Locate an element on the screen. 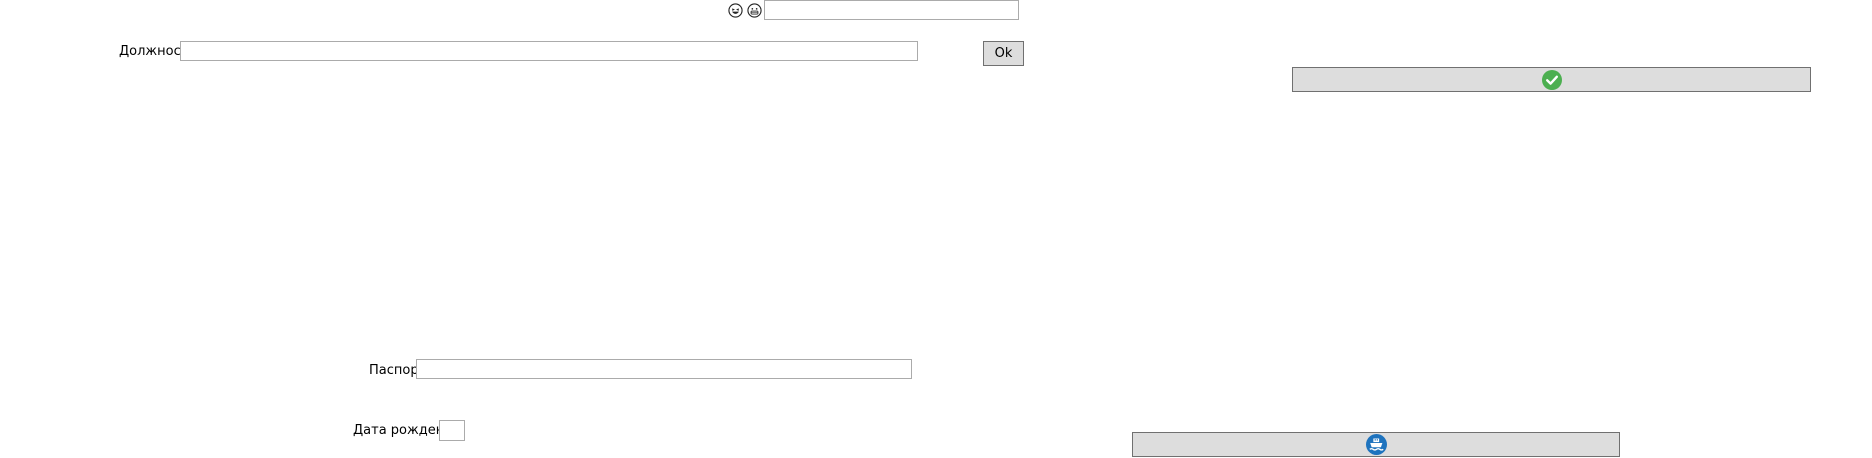 This screenshot has height=458, width=1872. confirm-button is located at coordinates (1551, 79).